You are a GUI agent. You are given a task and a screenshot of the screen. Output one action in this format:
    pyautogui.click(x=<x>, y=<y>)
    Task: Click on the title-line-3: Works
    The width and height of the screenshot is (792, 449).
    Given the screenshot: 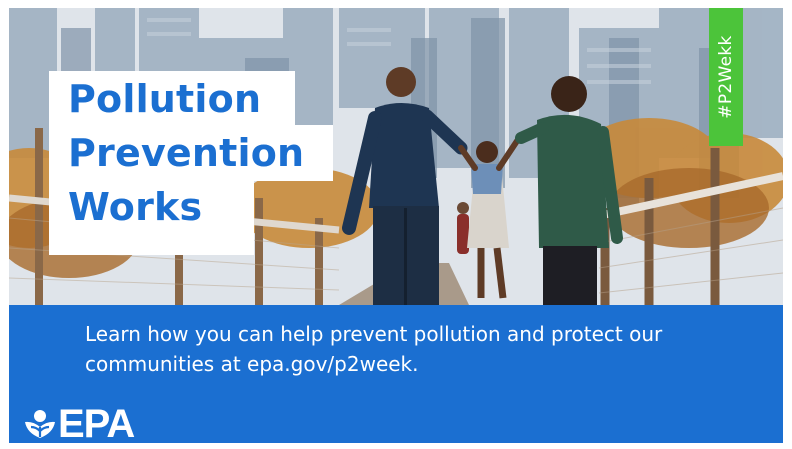 What is the action you would take?
    pyautogui.click(x=151, y=216)
    